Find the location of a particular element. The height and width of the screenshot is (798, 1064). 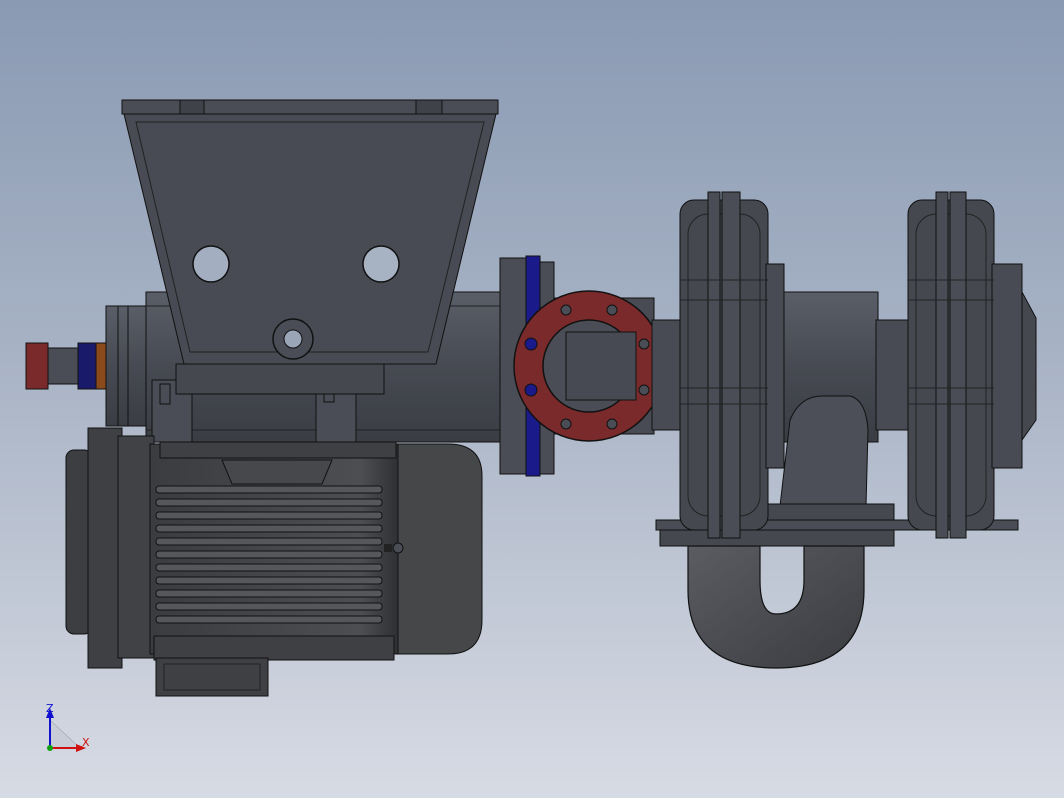

inlet-flange is located at coordinates (582, 366).